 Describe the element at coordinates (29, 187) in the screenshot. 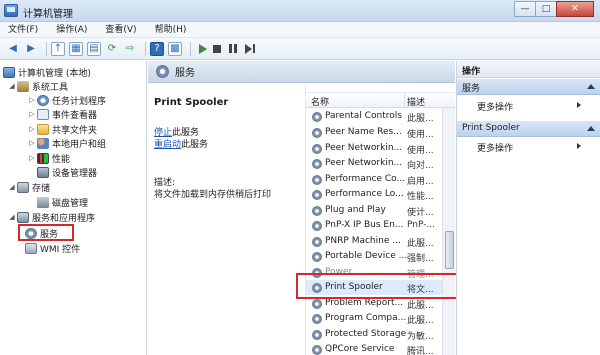

I see `tree-item-storage: ◢ 存储` at that location.